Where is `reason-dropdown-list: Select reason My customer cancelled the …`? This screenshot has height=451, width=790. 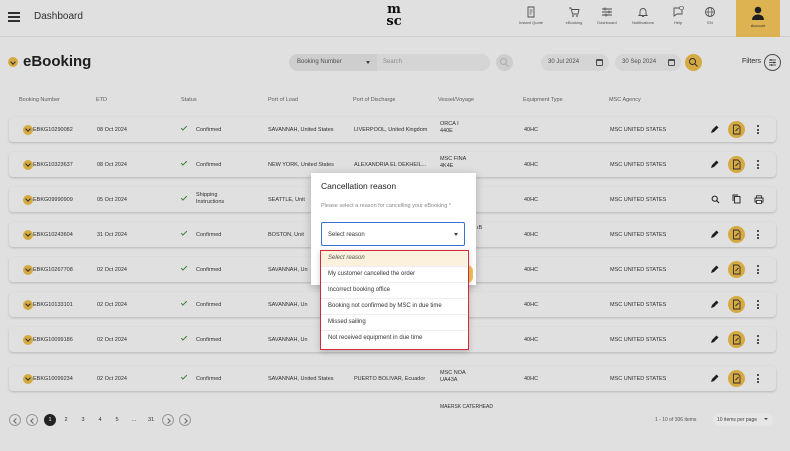 reason-dropdown-list: Select reason My customer cancelled the … is located at coordinates (394, 300).